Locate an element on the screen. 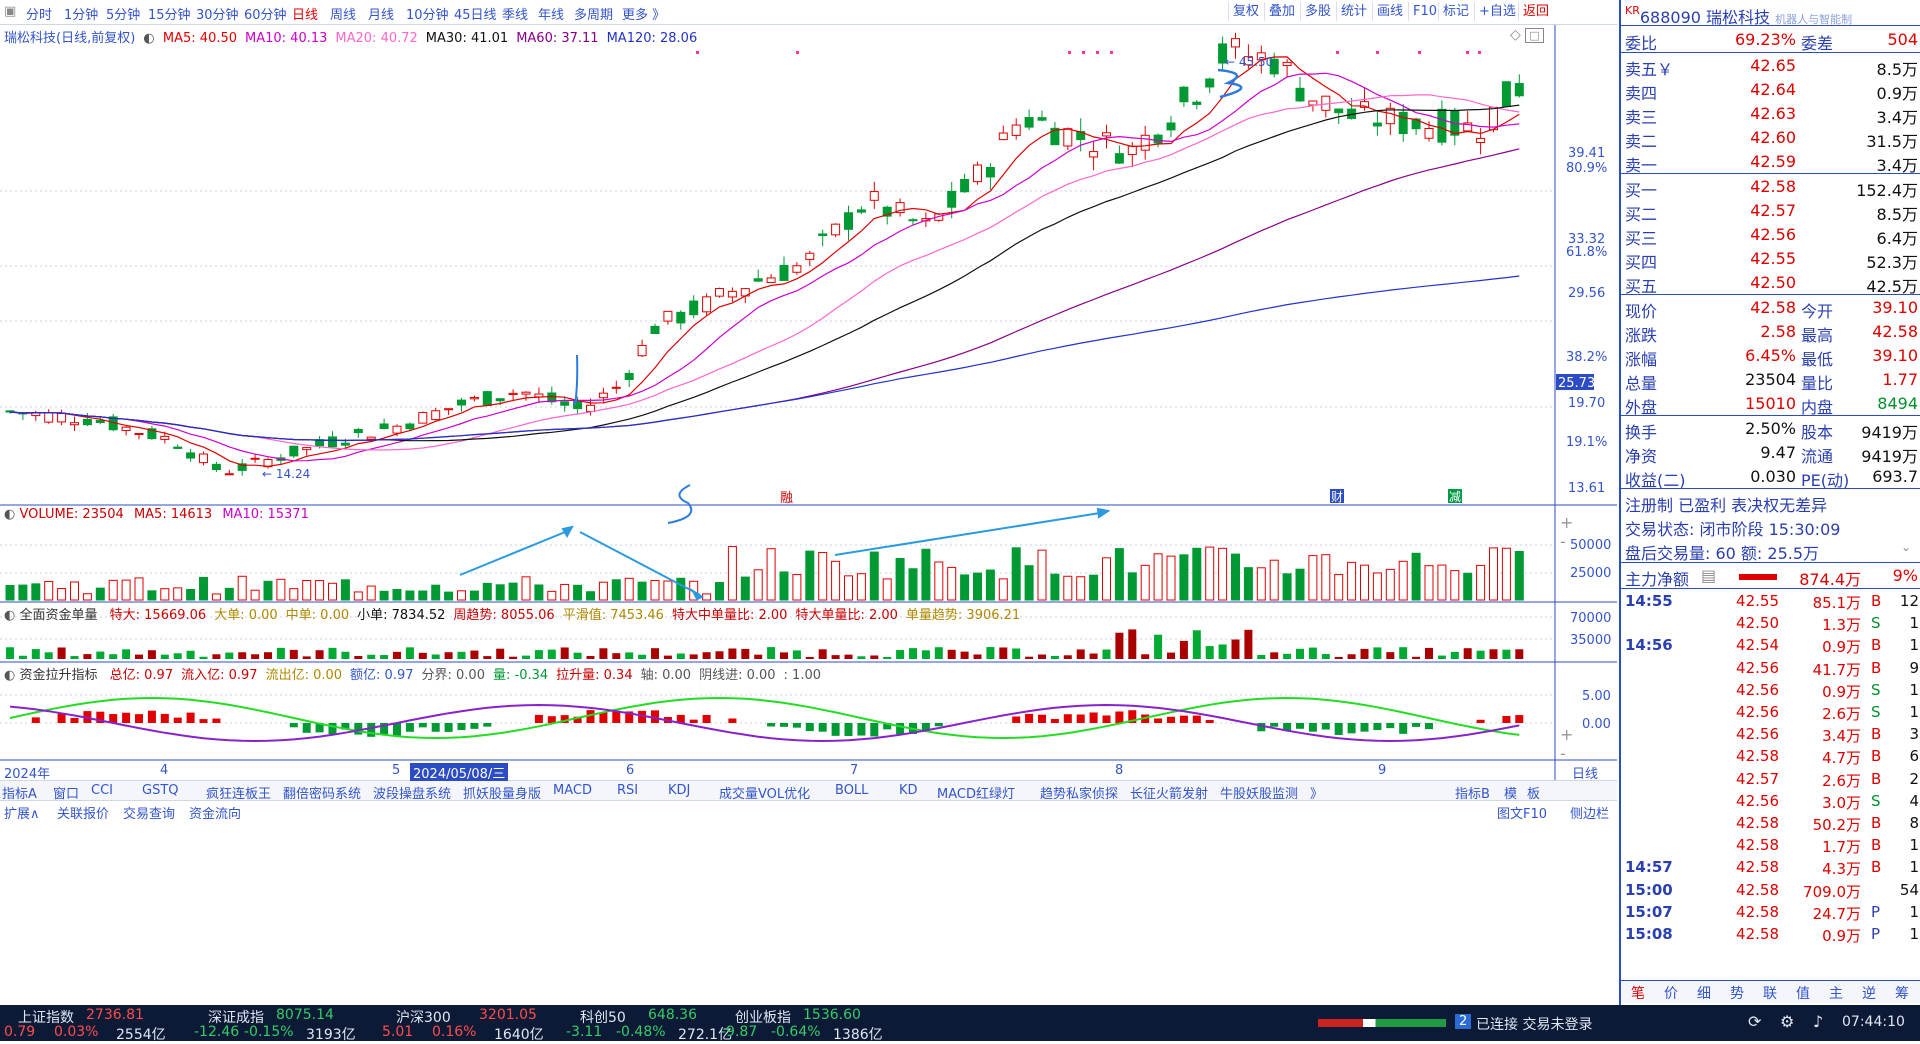  quote-tab: 联 is located at coordinates (1770, 993).